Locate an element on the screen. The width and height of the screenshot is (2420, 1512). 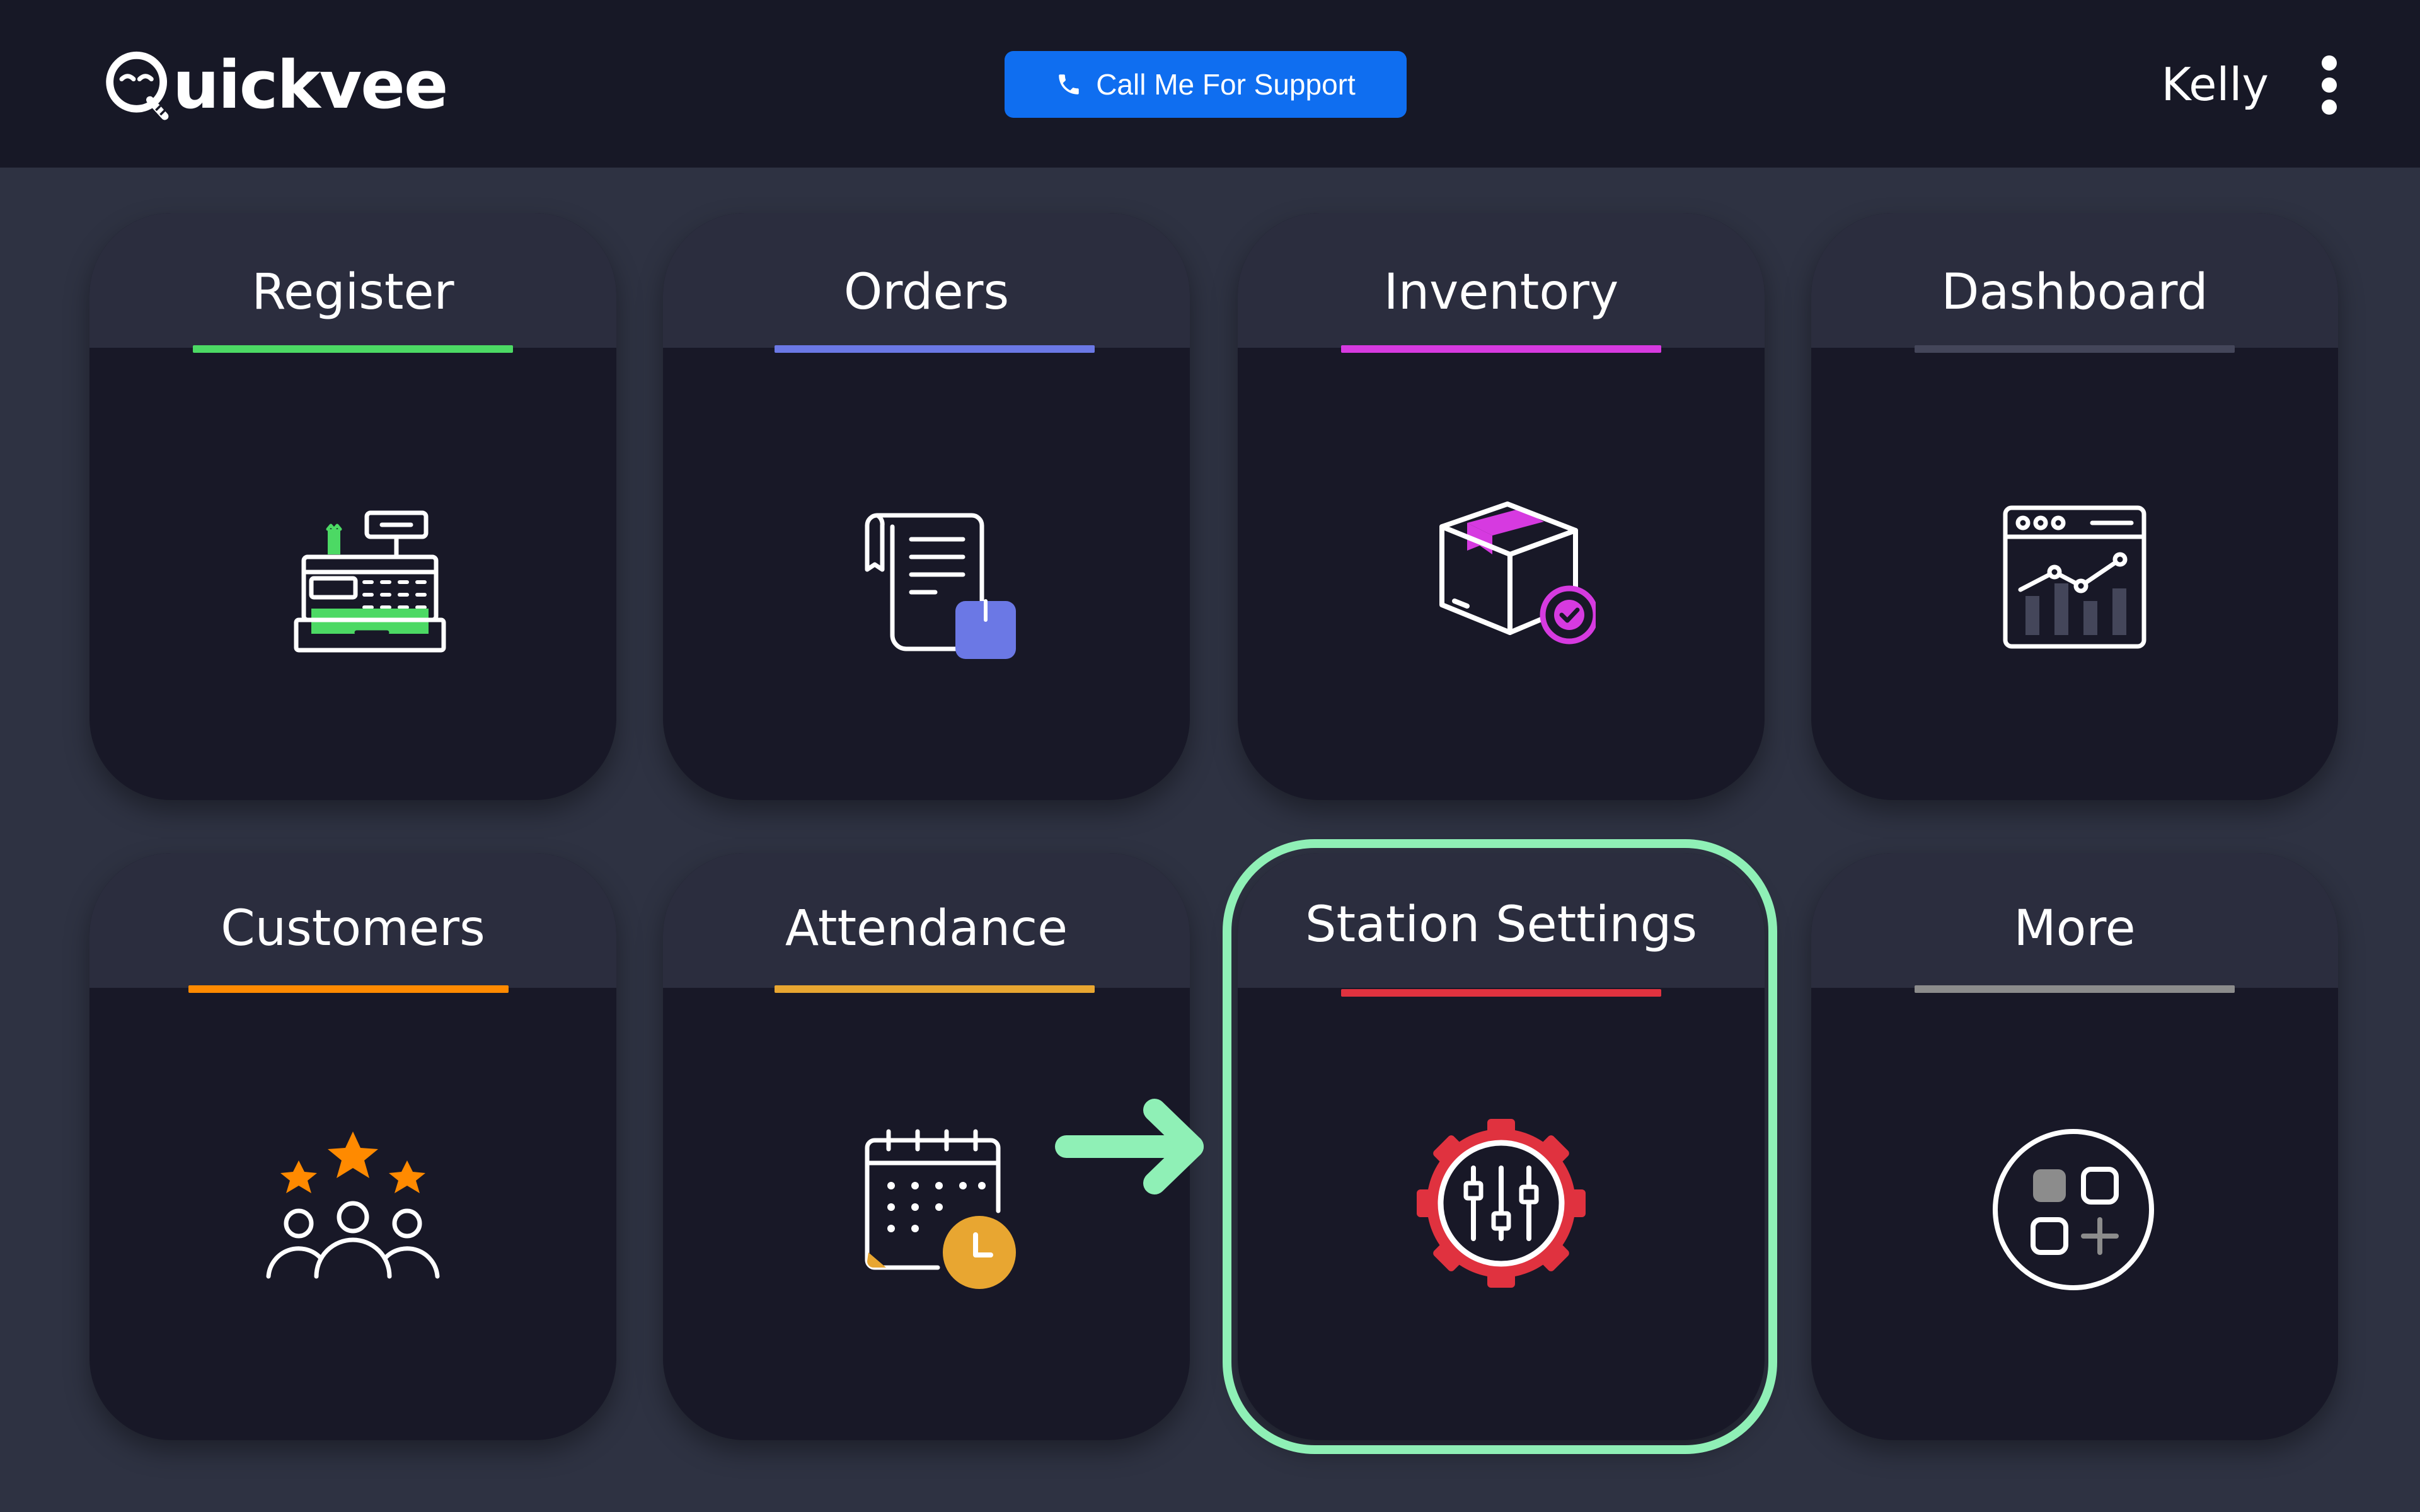
tile-label: Dashboard is located at coordinates (2074, 292).